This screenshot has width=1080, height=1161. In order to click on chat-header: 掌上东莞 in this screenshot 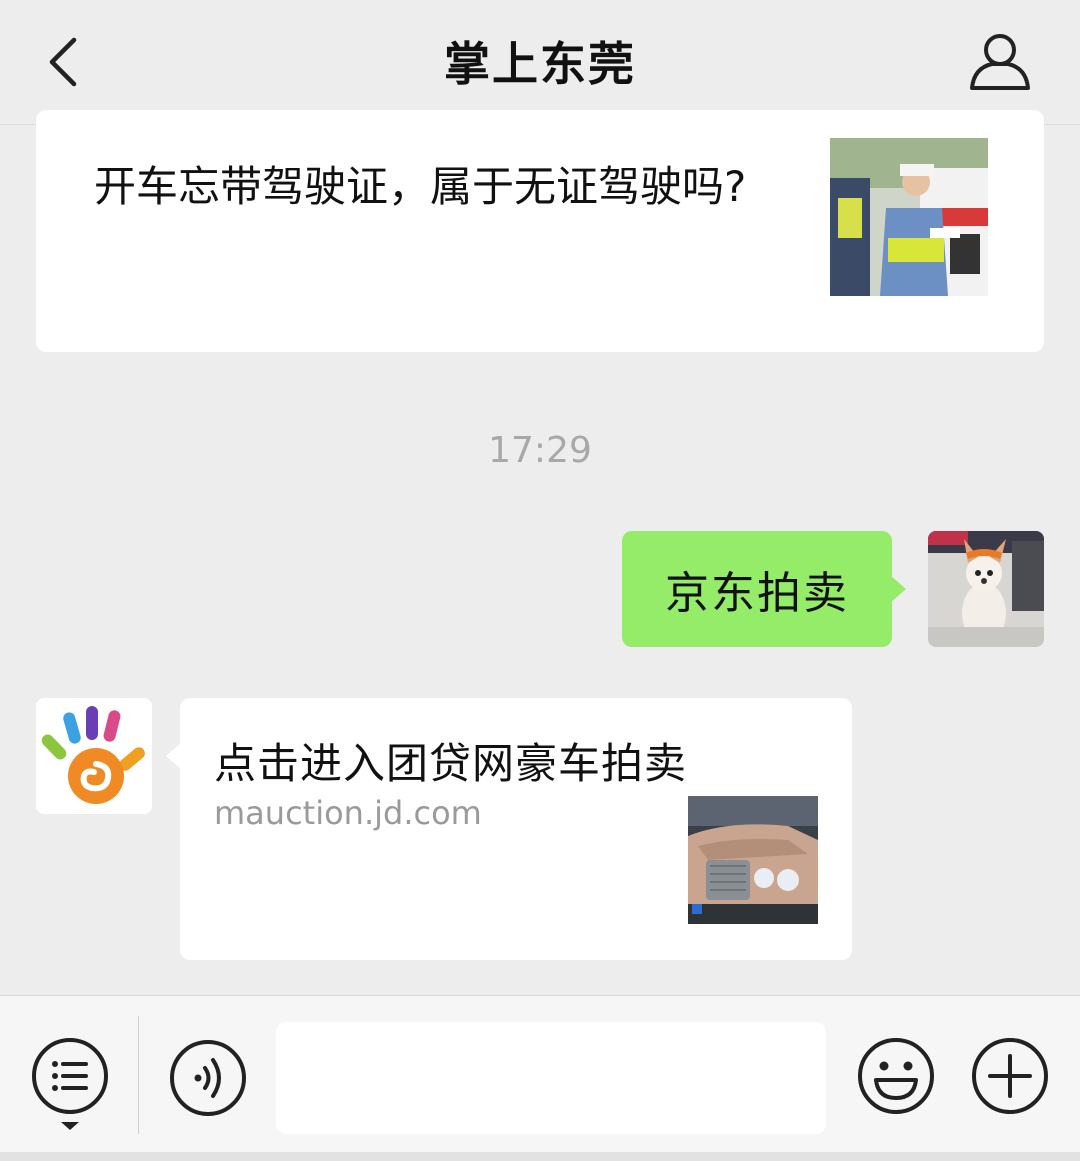, I will do `click(540, 62)`.